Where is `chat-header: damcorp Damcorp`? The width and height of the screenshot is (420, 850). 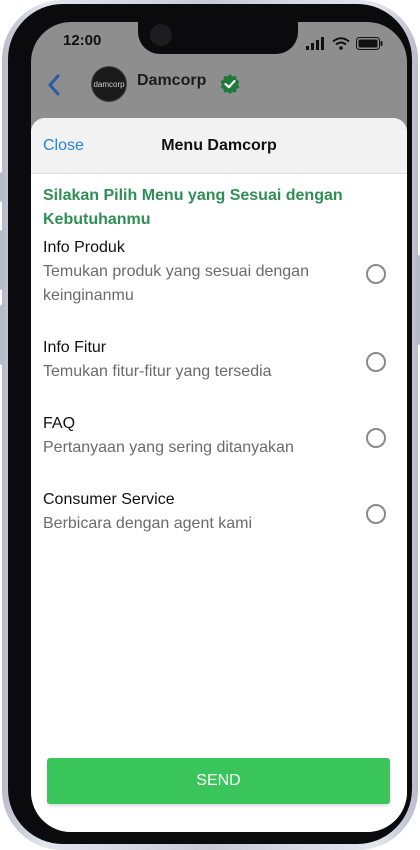 chat-header: damcorp Damcorp is located at coordinates (219, 92).